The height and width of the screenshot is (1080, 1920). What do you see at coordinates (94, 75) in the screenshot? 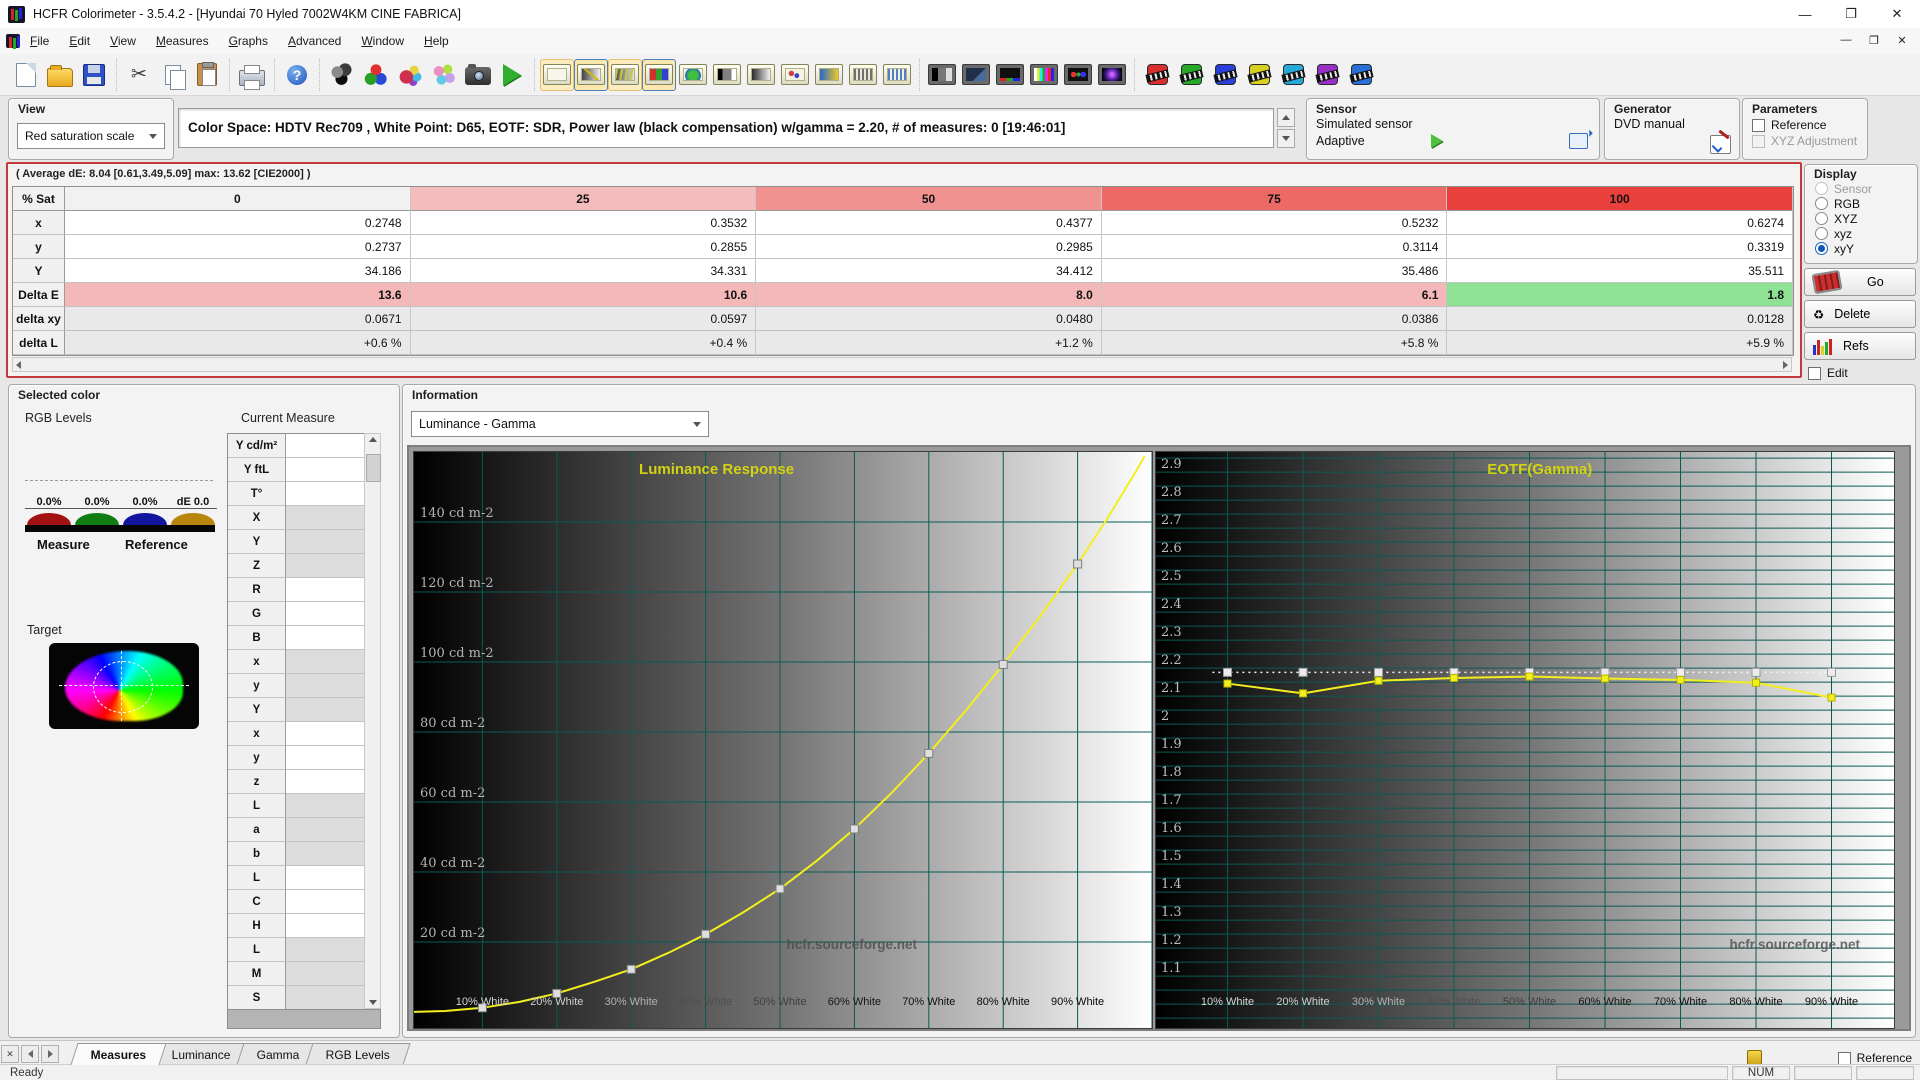
I see `save-file-button` at bounding box center [94, 75].